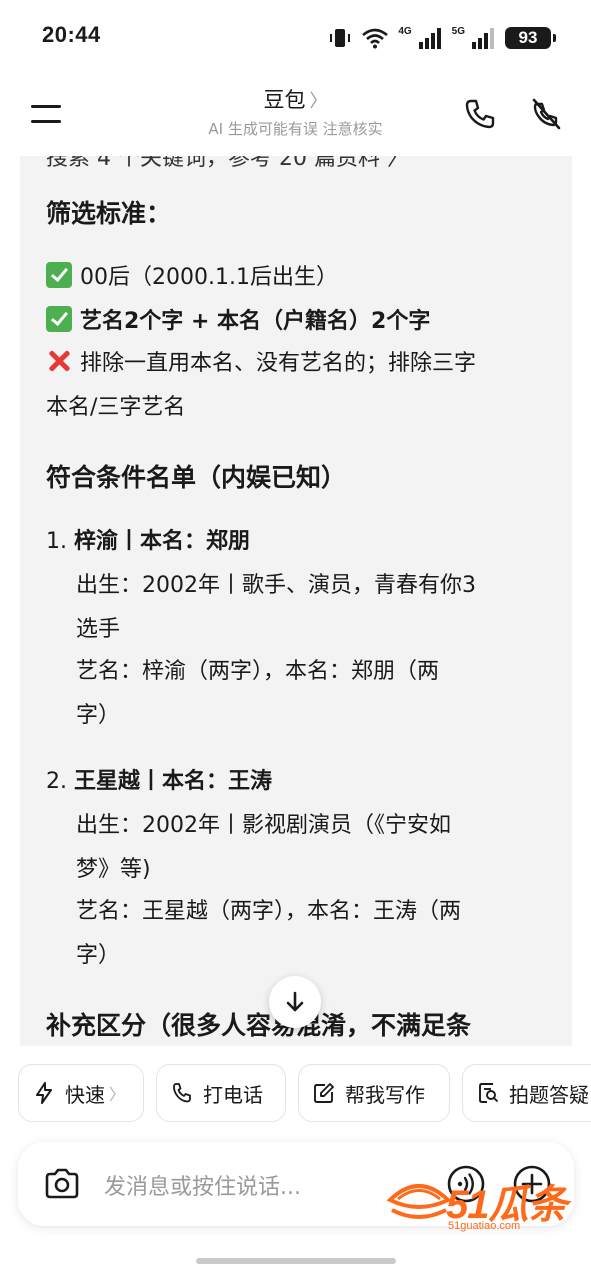 The width and height of the screenshot is (591, 1280). What do you see at coordinates (300, 278) in the screenshot?
I see `criteria-item: 00后（2000.1.1后出生）` at bounding box center [300, 278].